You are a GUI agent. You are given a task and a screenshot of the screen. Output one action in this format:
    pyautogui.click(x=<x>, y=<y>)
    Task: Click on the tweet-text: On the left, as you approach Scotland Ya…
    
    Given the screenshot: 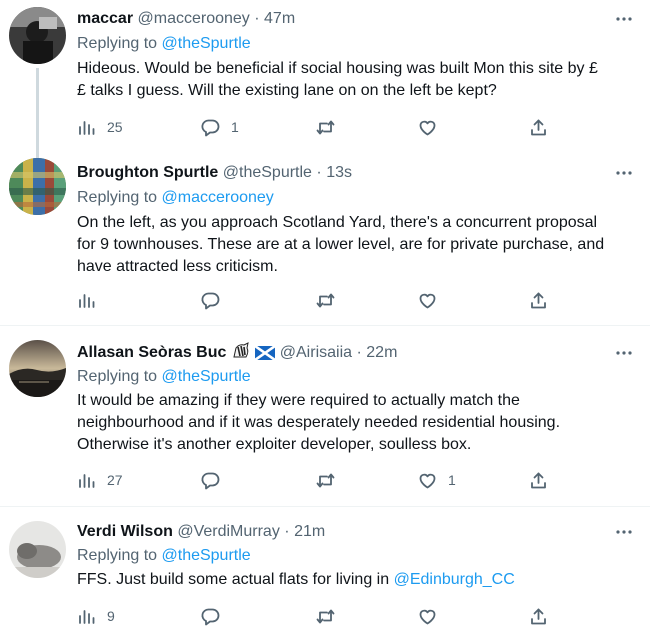 What is the action you would take?
    pyautogui.click(x=355, y=245)
    